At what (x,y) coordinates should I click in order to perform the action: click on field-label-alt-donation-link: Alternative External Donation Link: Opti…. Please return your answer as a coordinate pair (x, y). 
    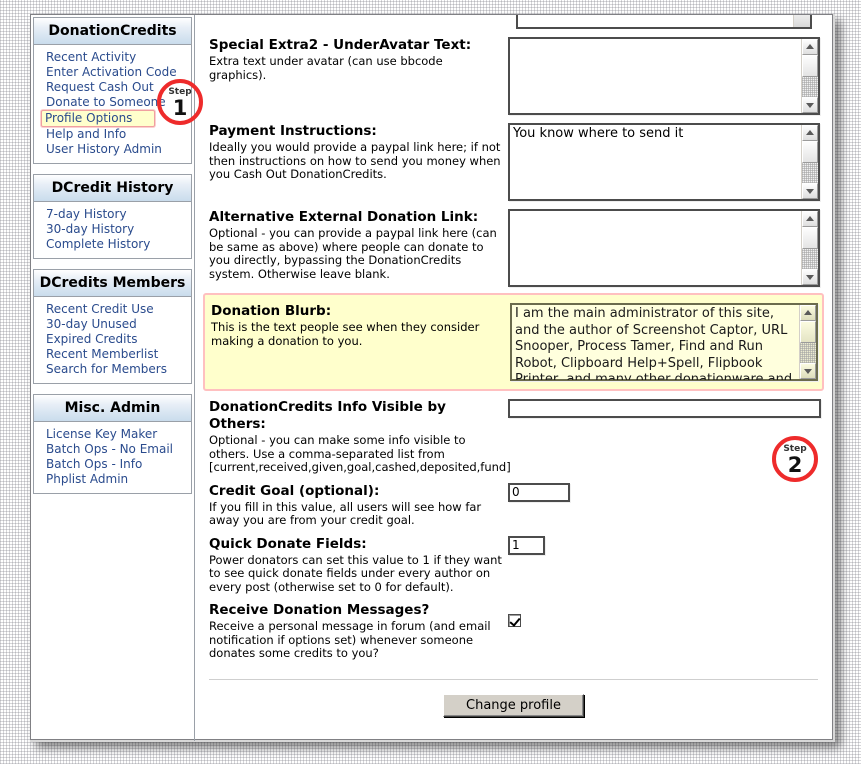
    Looking at the image, I should click on (355, 245).